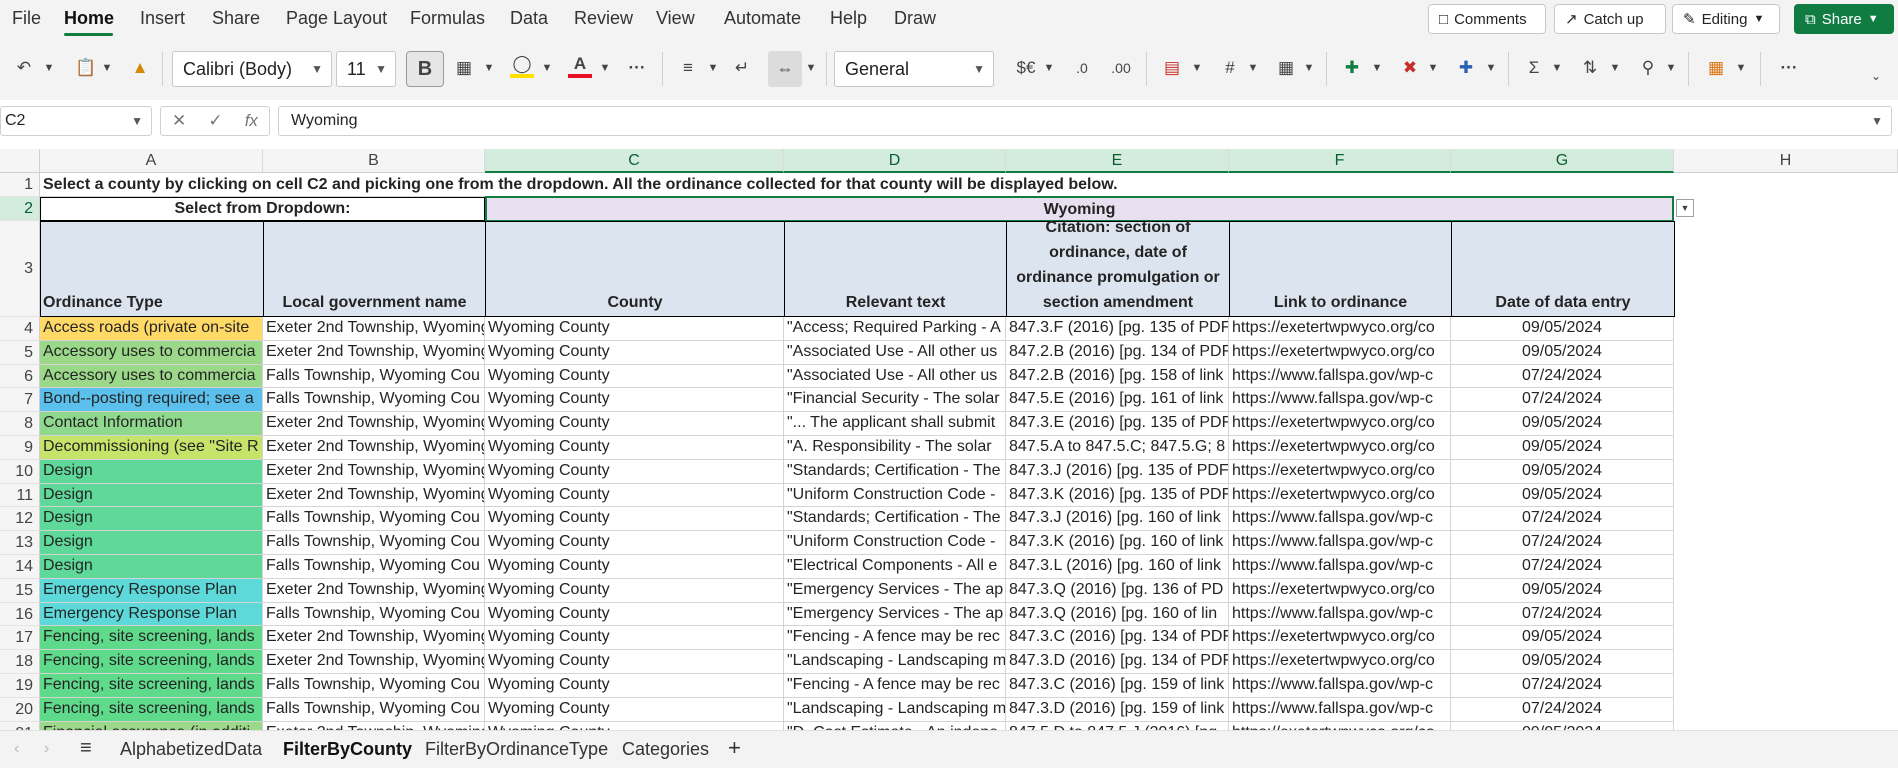  Describe the element at coordinates (151, 329) in the screenshot. I see `cell-ordinance-type: Access roads (private on-site` at that location.